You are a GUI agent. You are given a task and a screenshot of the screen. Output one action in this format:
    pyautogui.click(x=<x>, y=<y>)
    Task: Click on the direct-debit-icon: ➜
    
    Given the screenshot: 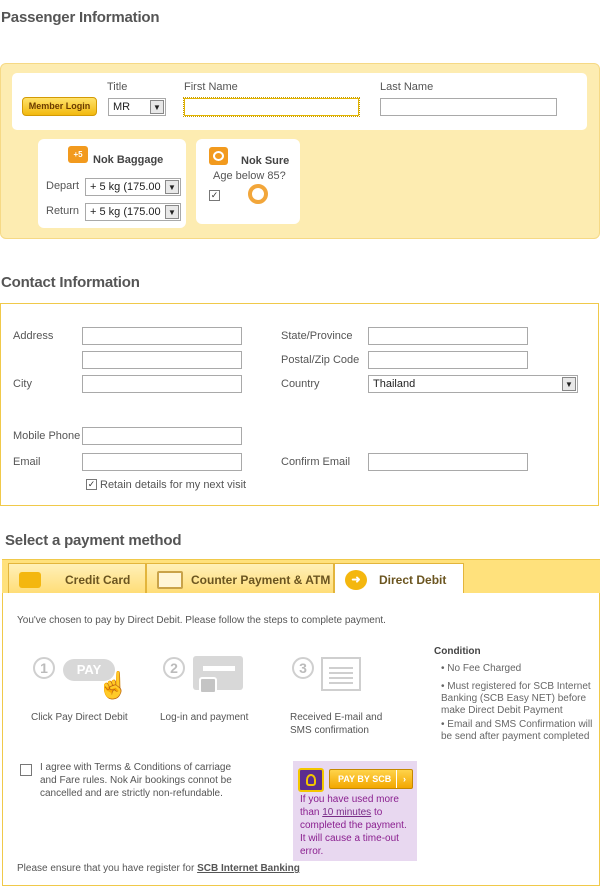 What is the action you would take?
    pyautogui.click(x=356, y=580)
    